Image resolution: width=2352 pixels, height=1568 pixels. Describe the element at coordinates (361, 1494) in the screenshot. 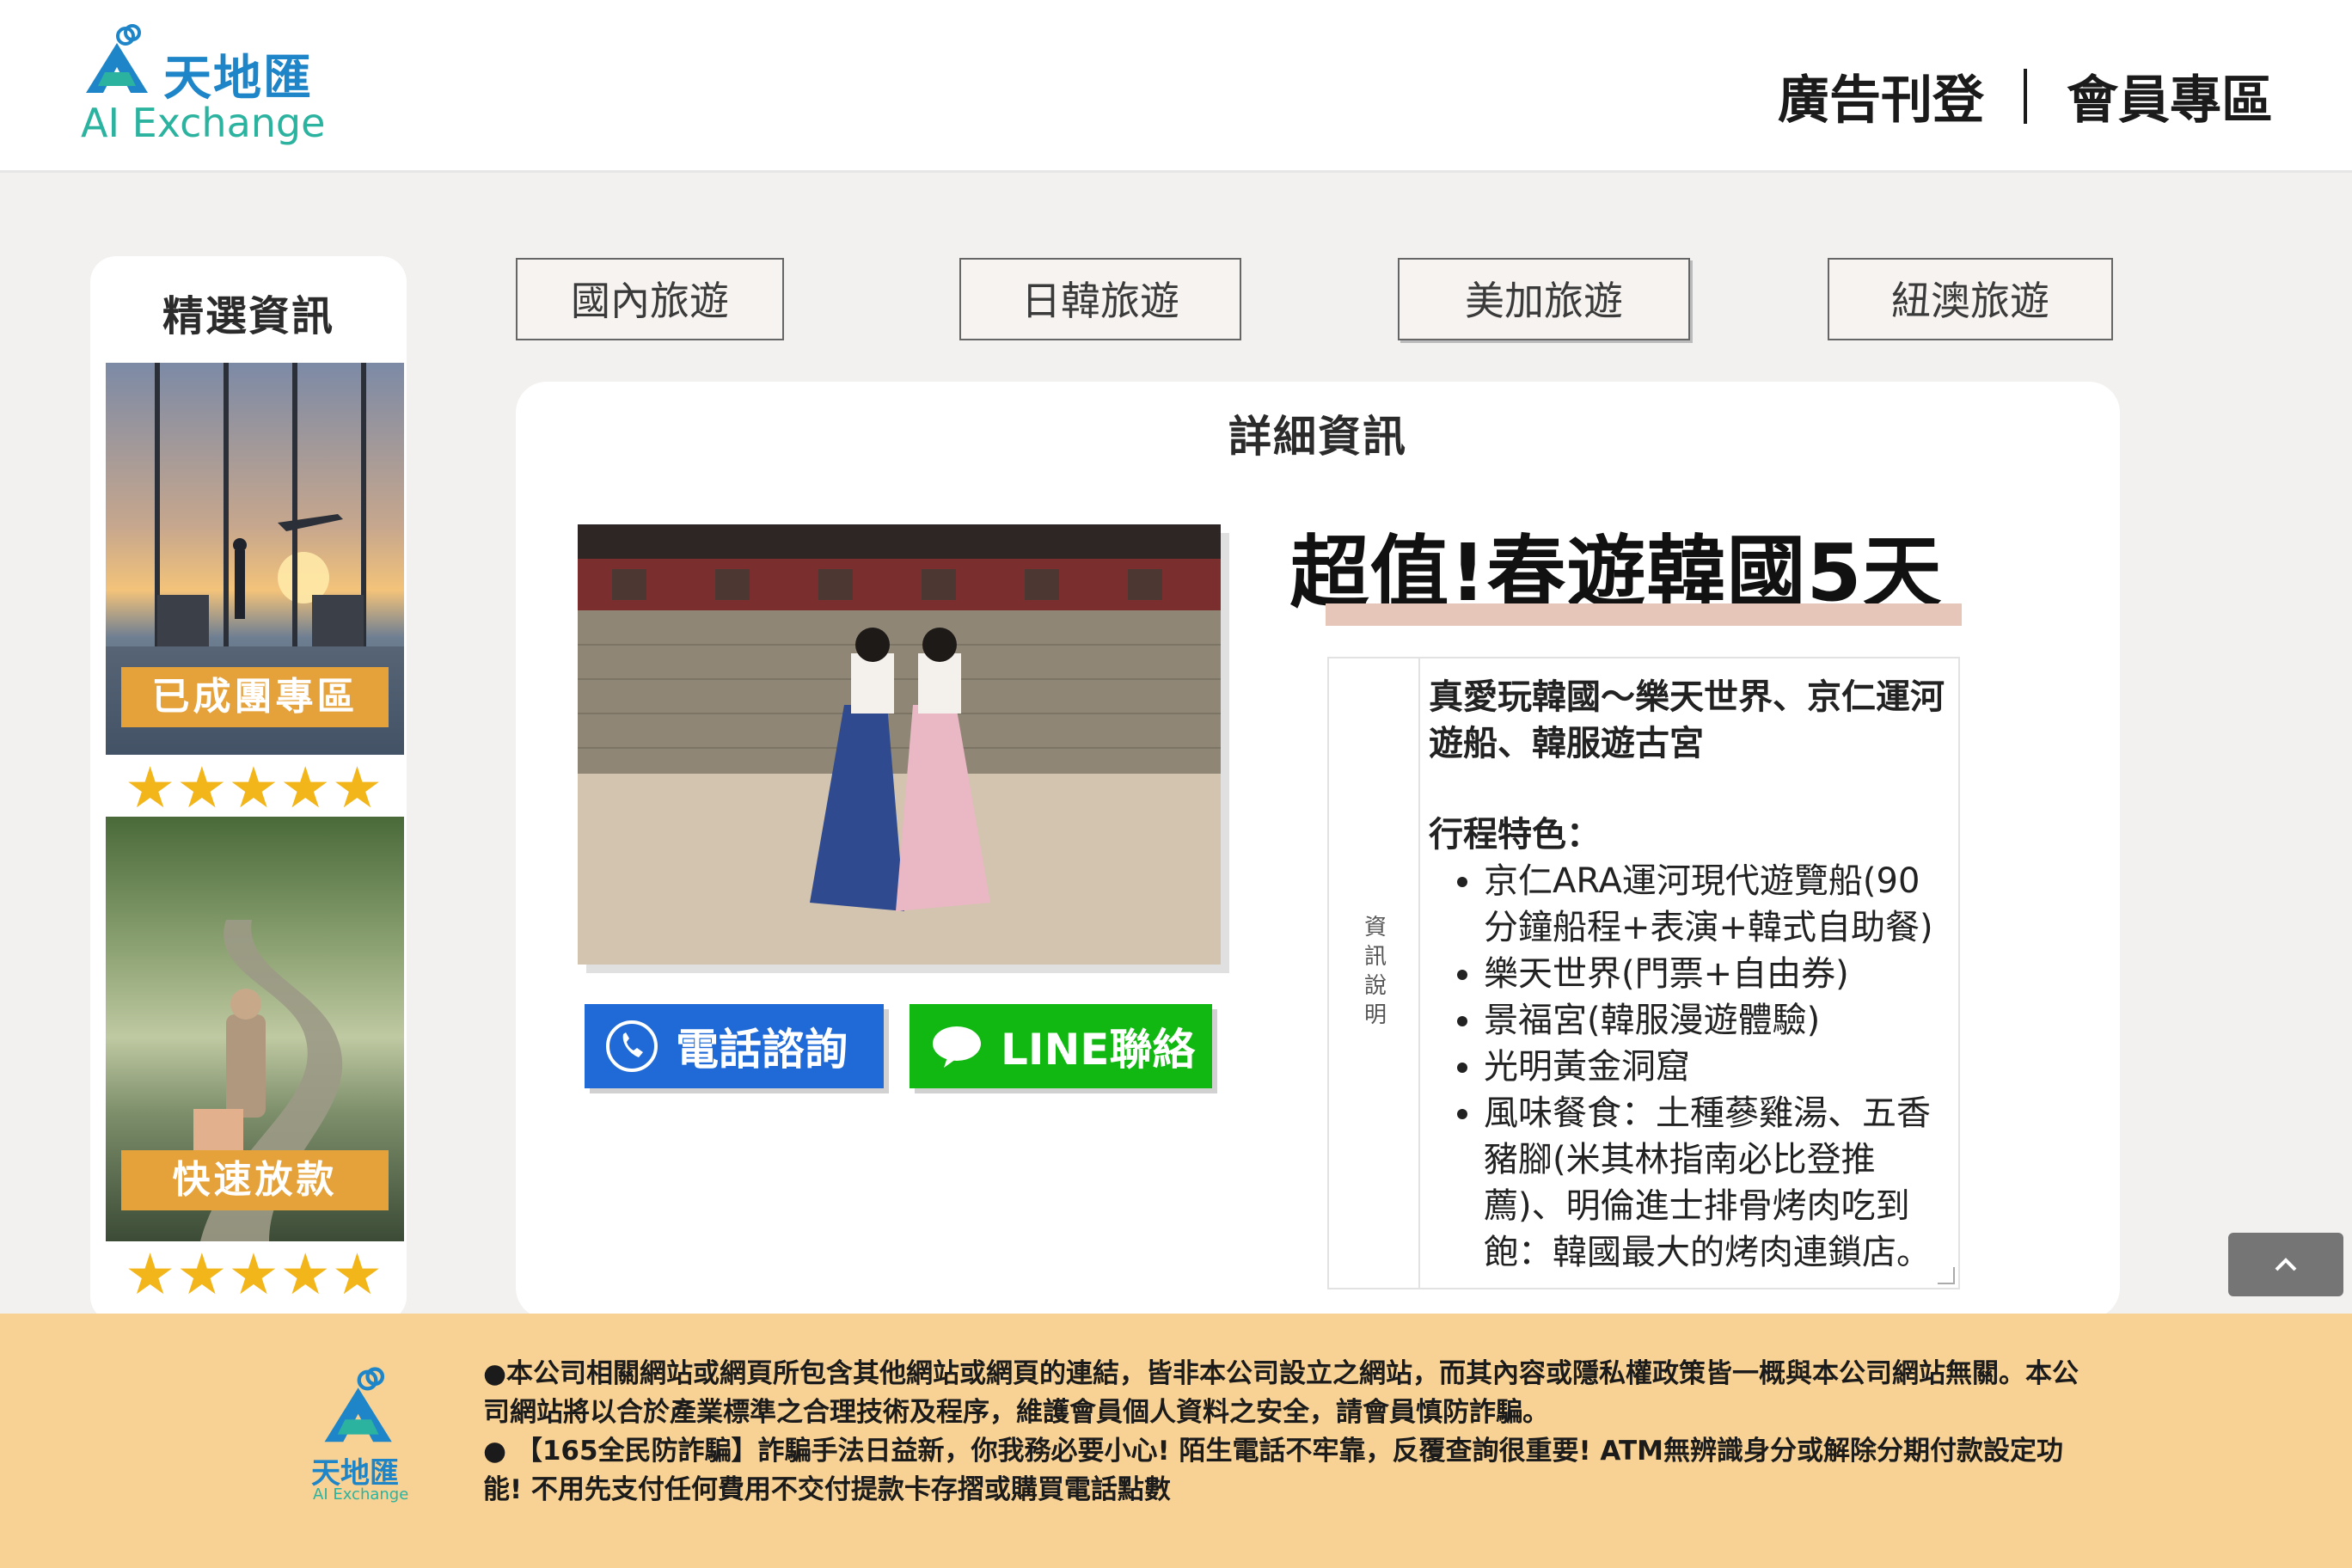

I see `footer-logo-name-en: AI Exchange` at that location.